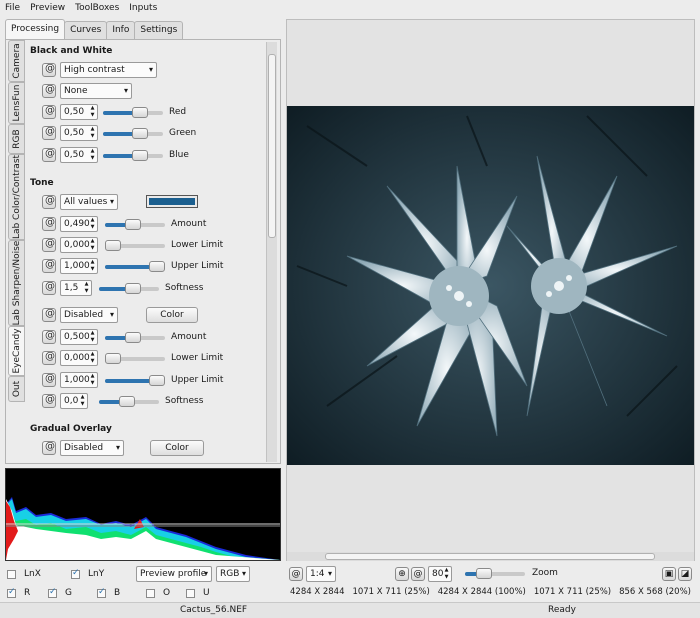  Describe the element at coordinates (16, 283) in the screenshot. I see `vtab-lab-sharpen-noise: Lab Sharpen/Noise` at that location.